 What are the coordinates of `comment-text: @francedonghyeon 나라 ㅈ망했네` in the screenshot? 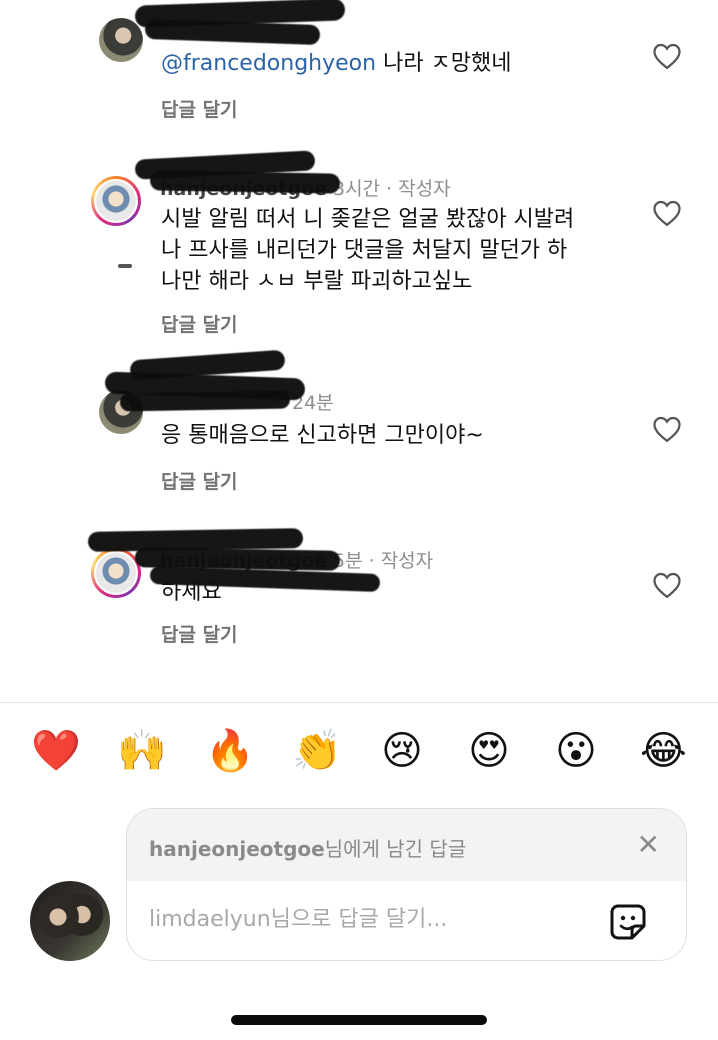 It's located at (336, 63).